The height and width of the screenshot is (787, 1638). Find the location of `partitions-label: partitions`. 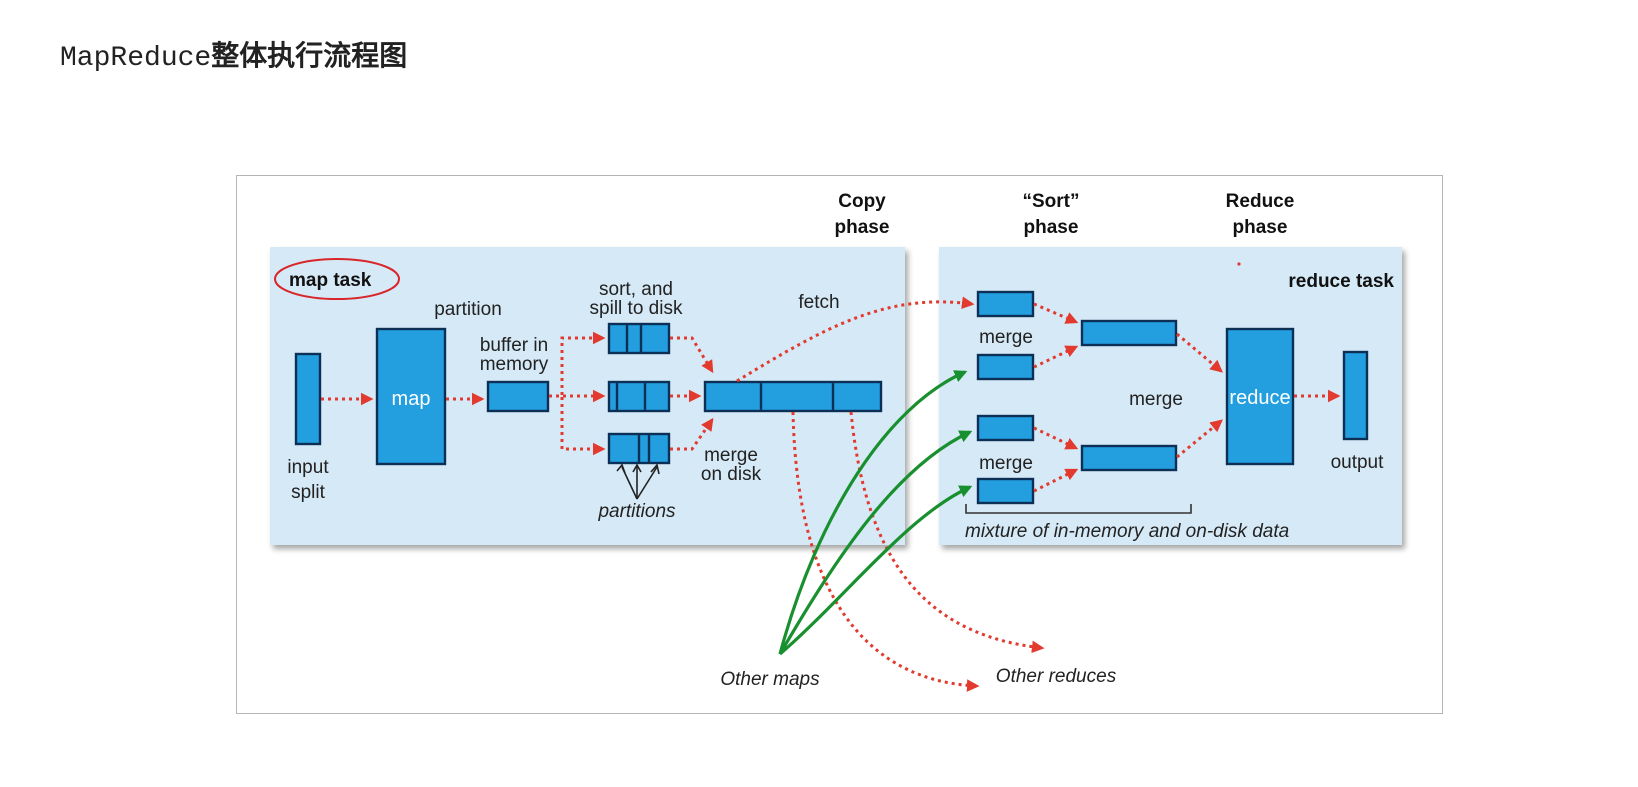

partitions-label: partitions is located at coordinates (636, 511).